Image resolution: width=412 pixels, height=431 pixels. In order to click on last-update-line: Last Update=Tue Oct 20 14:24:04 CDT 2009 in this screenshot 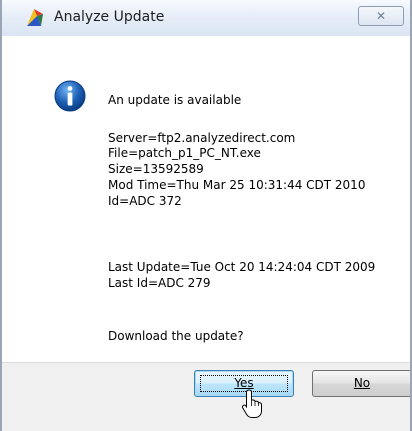, I will do `click(242, 267)`.